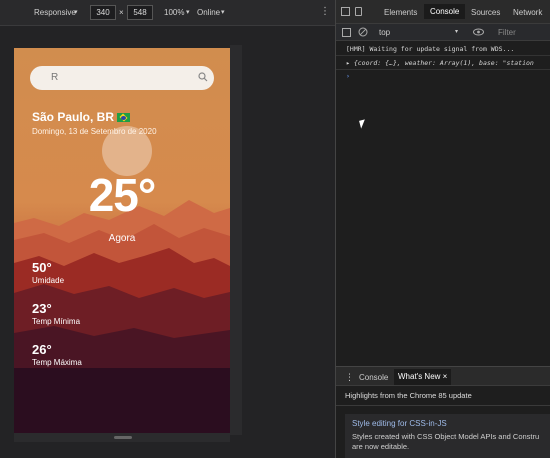  I want to click on sidebar-toggle-icon, so click(346, 32).